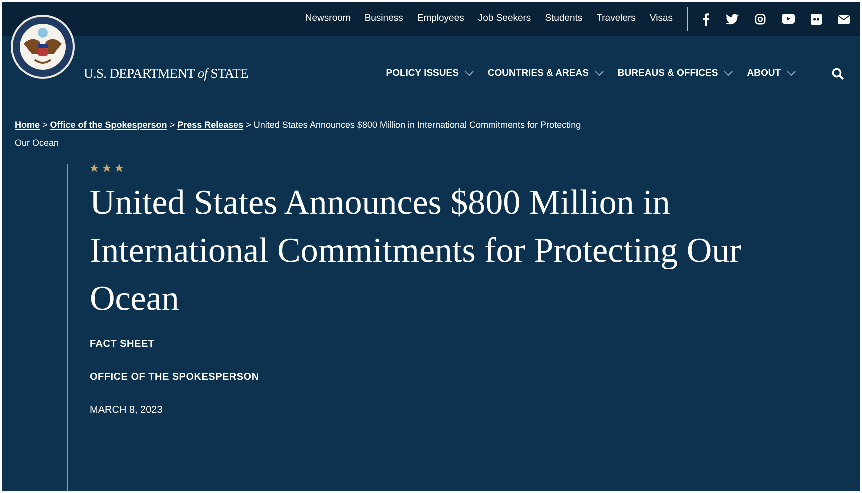 Image resolution: width=862 pixels, height=493 pixels. Describe the element at coordinates (43, 47) in the screenshot. I see `seal-icon` at that location.